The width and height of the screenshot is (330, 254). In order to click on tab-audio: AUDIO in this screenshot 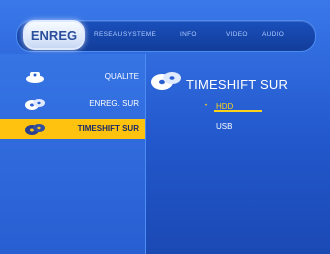, I will do `click(273, 34)`.